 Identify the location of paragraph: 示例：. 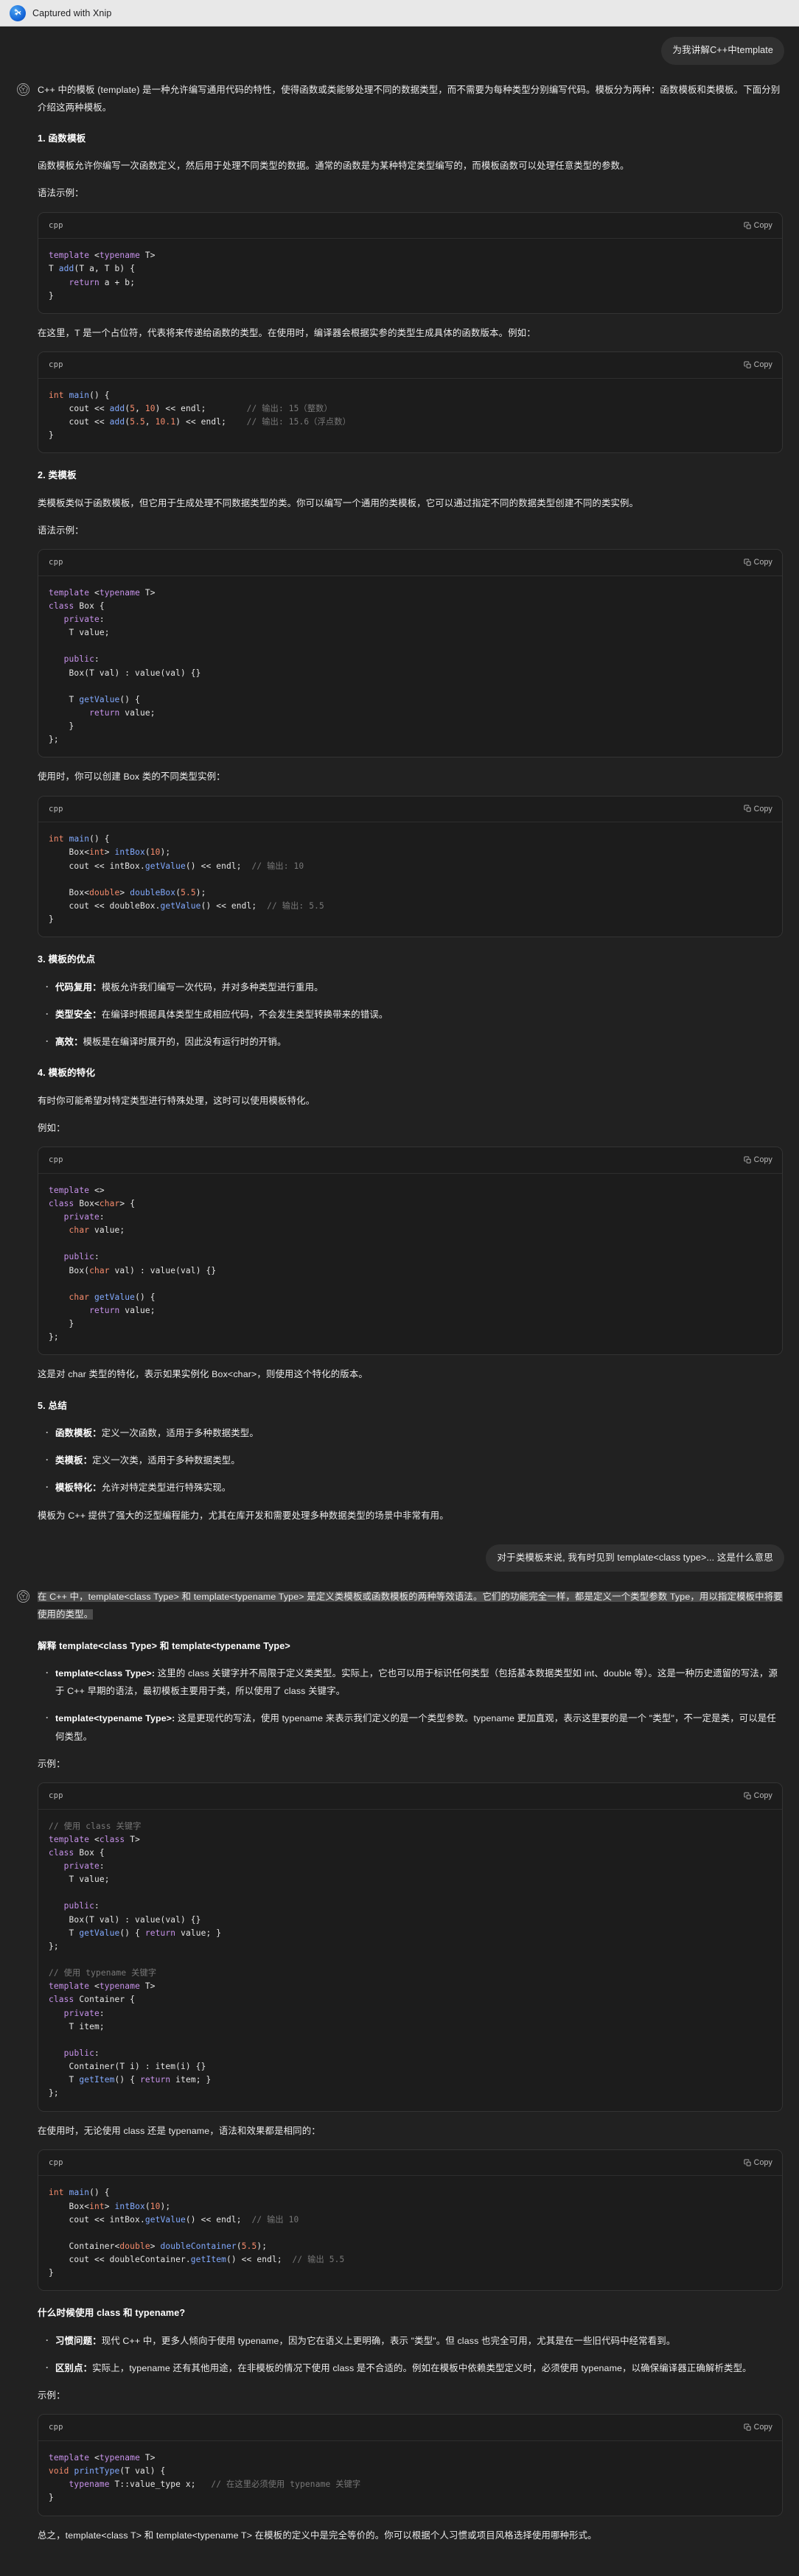
(52, 2395).